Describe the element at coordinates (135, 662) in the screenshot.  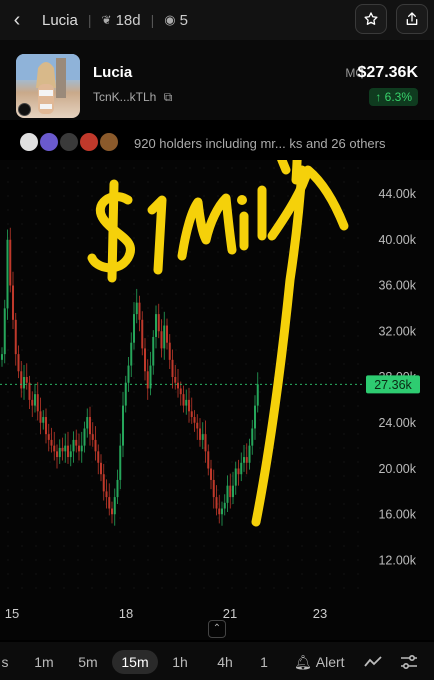
I see `timeframe-15m: 15m` at that location.